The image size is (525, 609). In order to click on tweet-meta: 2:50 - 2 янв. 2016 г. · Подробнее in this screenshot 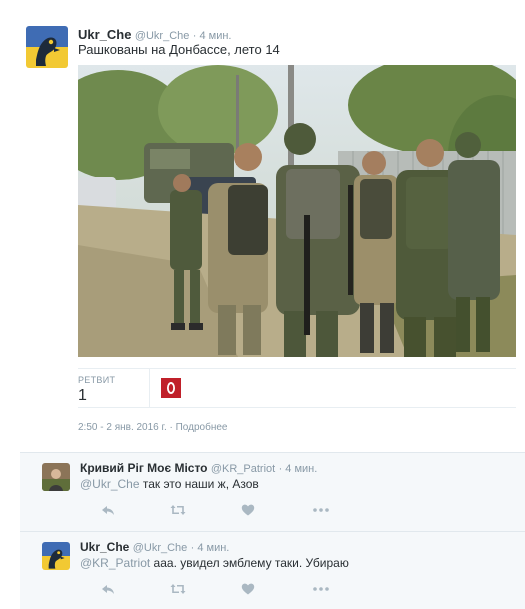, I will do `click(152, 427)`.